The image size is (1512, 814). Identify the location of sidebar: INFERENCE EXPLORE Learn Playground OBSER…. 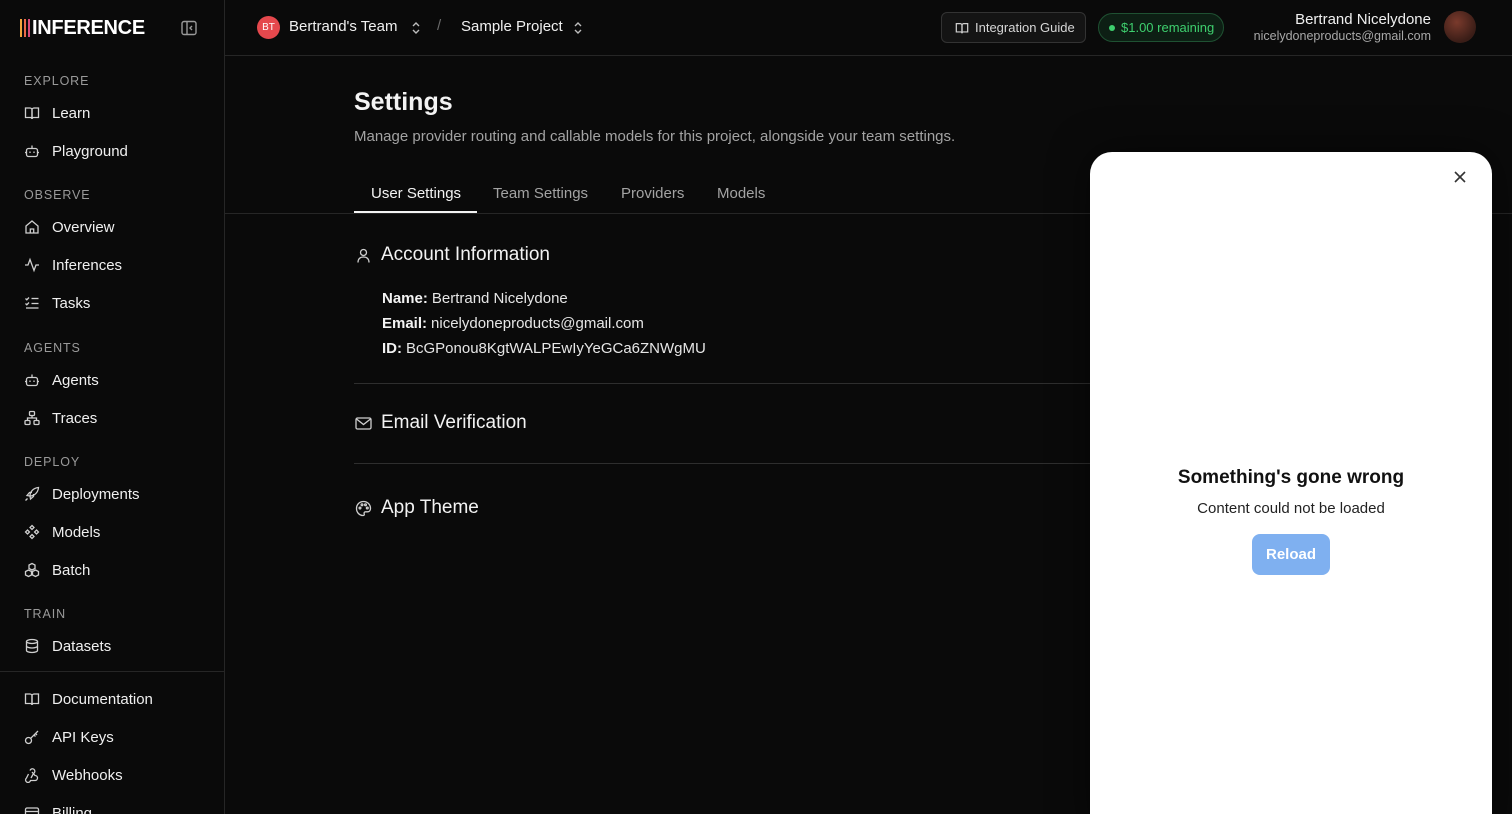
(112, 407).